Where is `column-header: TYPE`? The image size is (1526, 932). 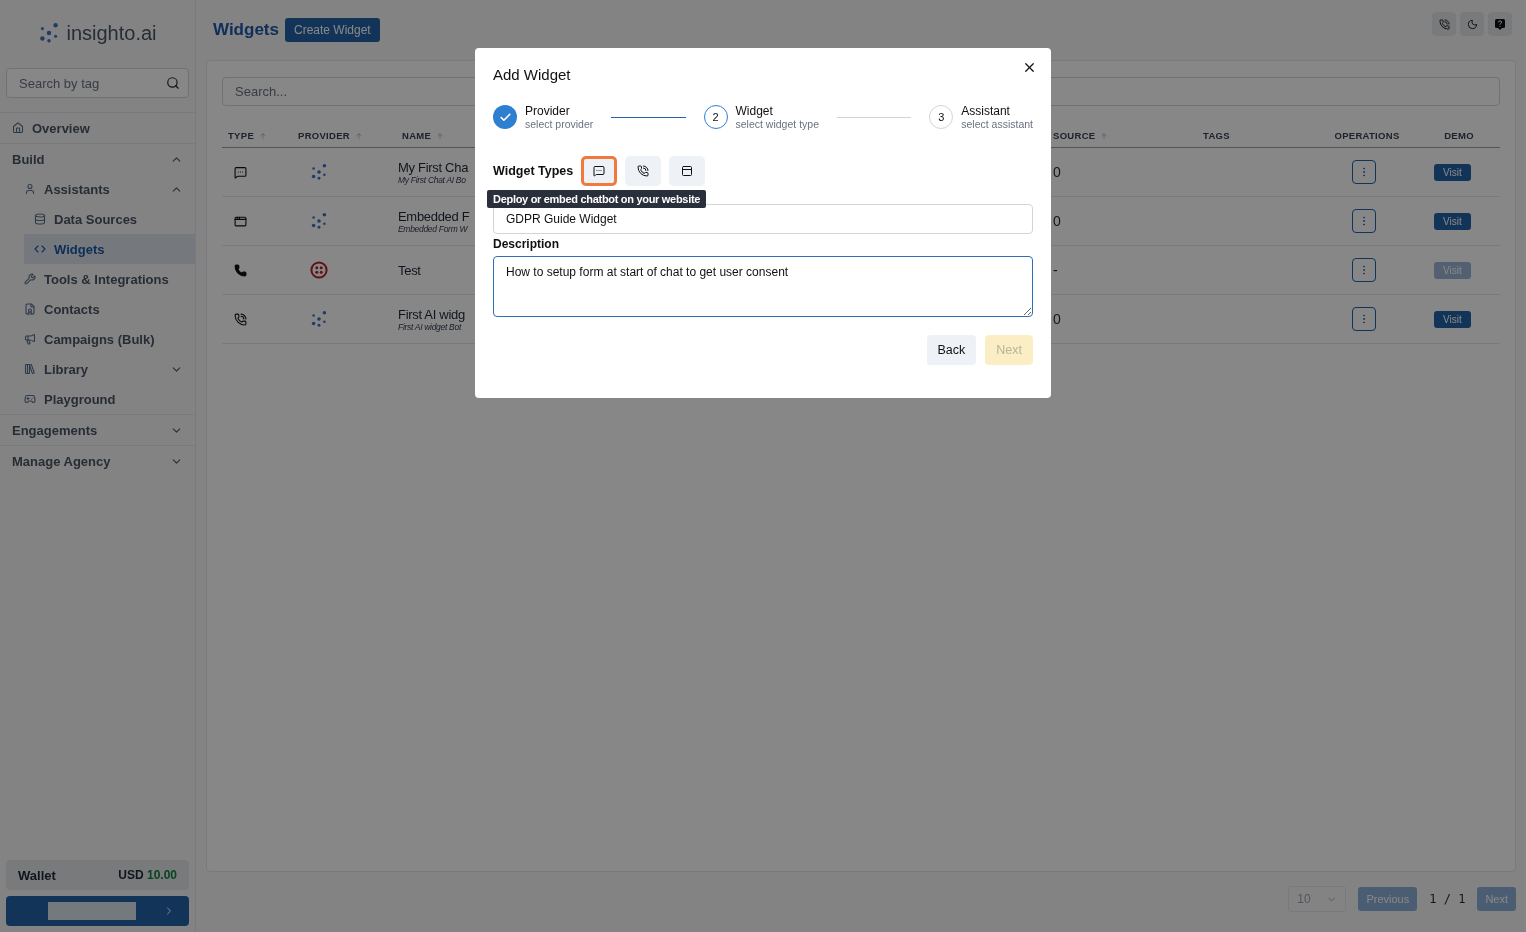
column-header: TYPE is located at coordinates (257, 135).